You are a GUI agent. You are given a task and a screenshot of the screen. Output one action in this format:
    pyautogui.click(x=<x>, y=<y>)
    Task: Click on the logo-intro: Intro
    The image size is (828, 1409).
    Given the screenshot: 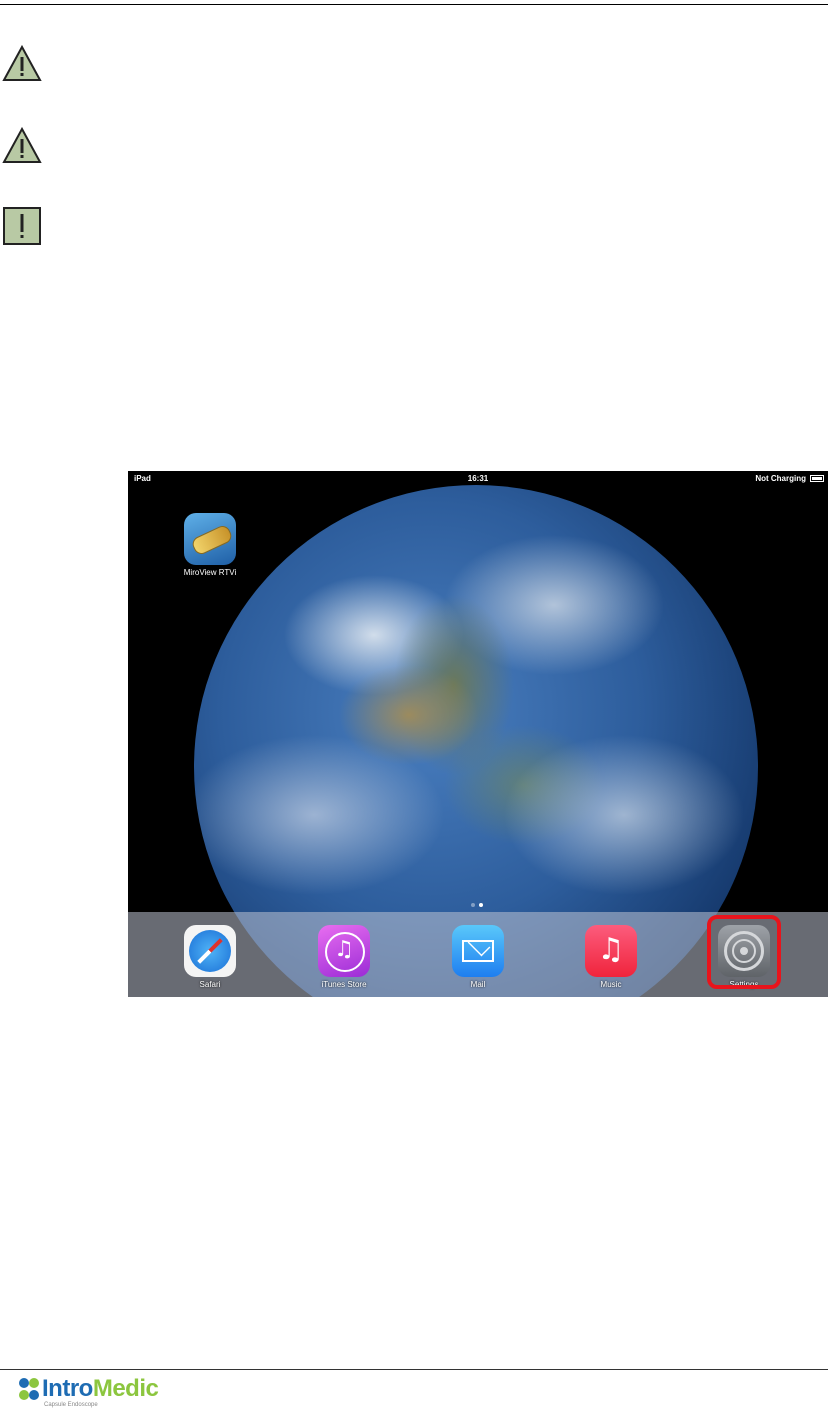 What is the action you would take?
    pyautogui.click(x=67, y=1388)
    